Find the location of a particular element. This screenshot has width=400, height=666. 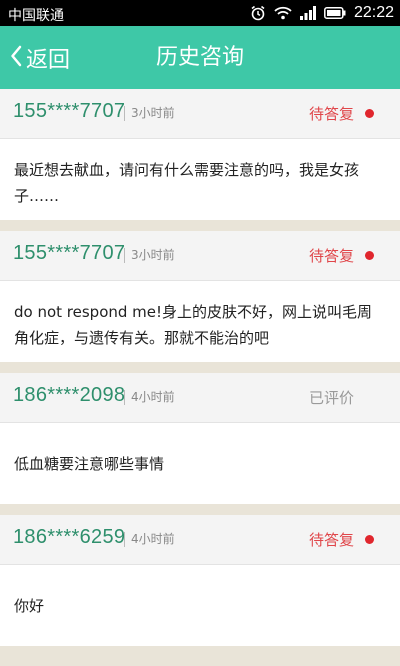

nav-bar: 返回 历史咨询 is located at coordinates (200, 57).